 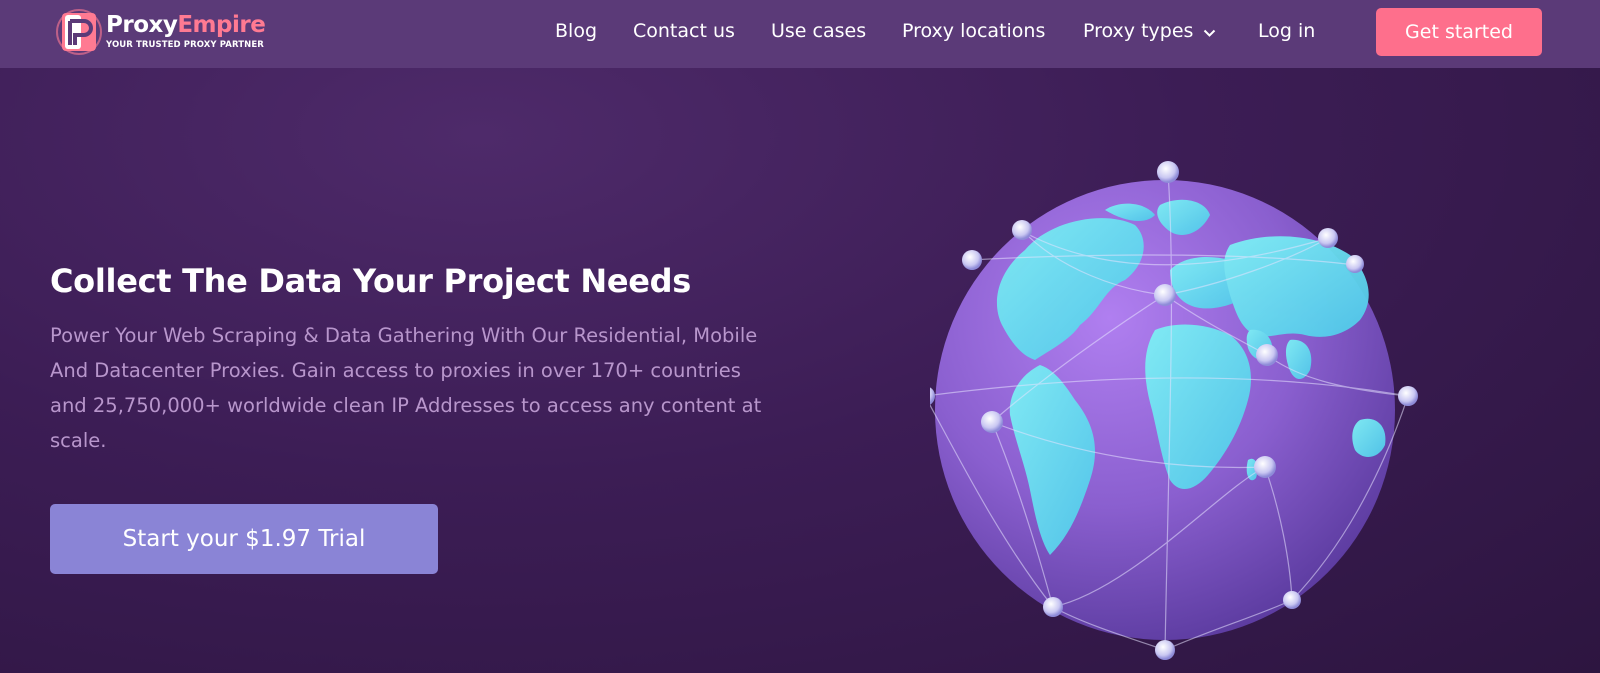 I want to click on chevron-down-icon, so click(x=1209, y=32).